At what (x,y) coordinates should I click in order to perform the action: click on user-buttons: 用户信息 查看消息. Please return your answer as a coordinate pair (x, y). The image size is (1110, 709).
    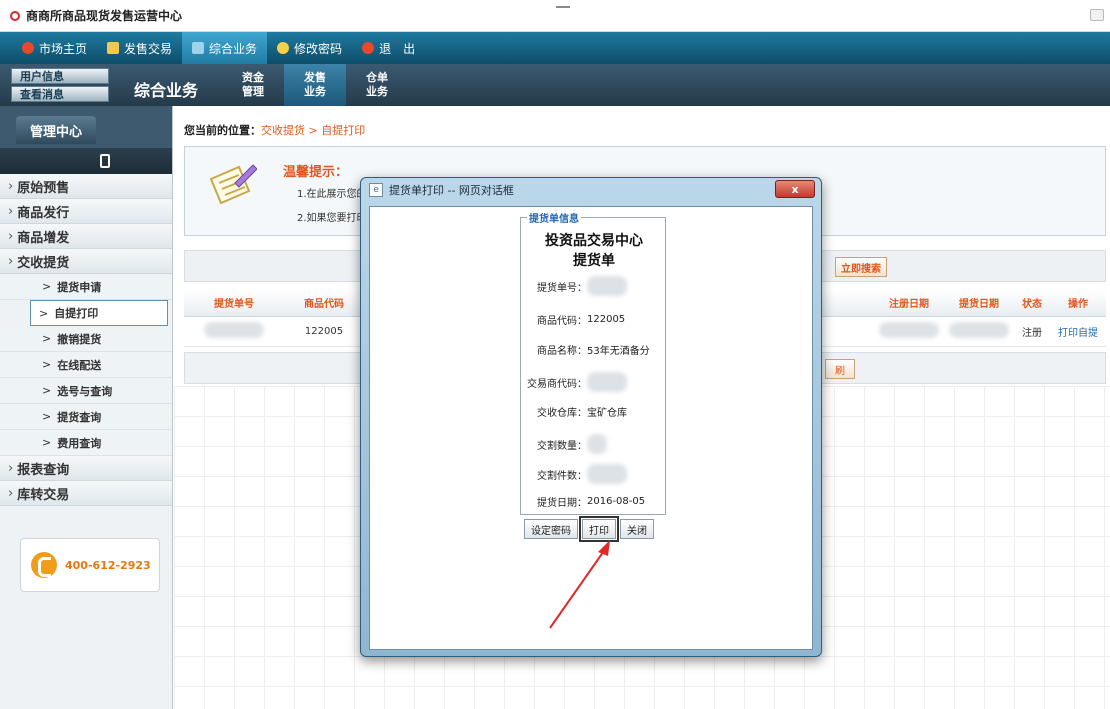
    Looking at the image, I should click on (60, 86).